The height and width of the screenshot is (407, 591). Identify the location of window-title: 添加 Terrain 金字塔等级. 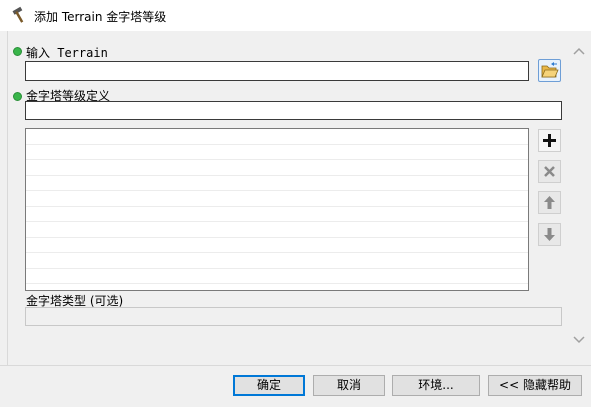
(100, 17).